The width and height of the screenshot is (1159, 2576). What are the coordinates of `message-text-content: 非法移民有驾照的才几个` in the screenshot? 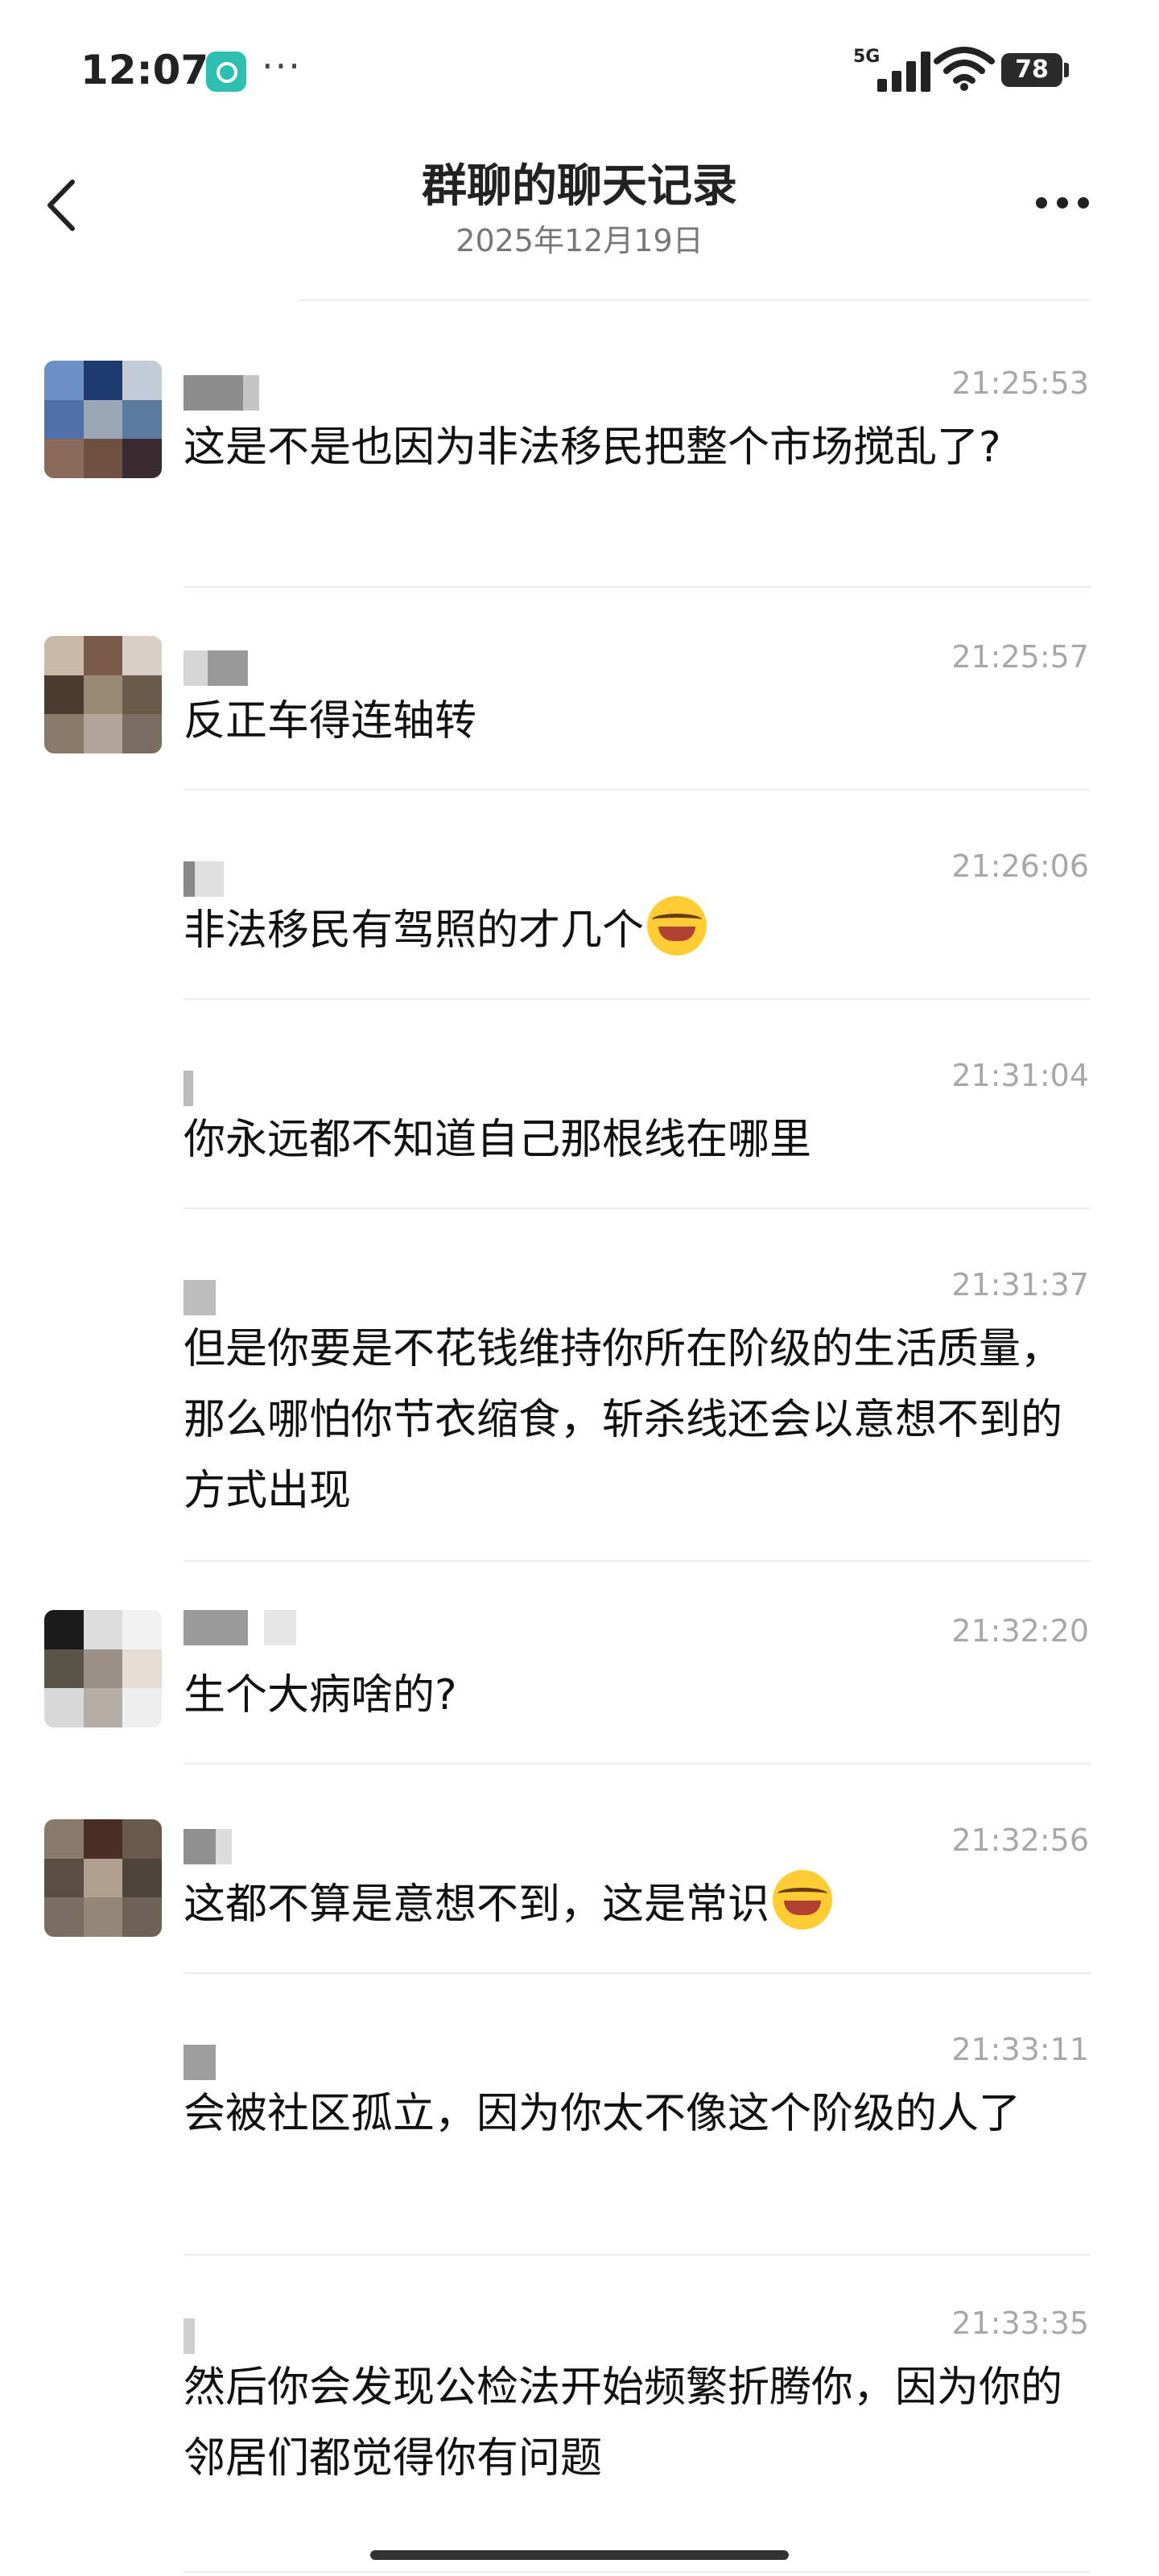 It's located at (414, 930).